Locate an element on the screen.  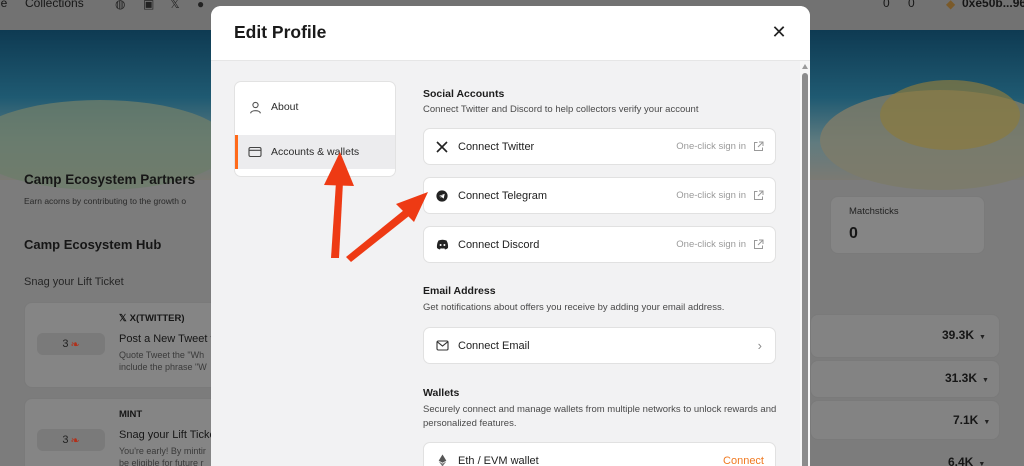
nav-link: le is located at coordinates (3, 5).